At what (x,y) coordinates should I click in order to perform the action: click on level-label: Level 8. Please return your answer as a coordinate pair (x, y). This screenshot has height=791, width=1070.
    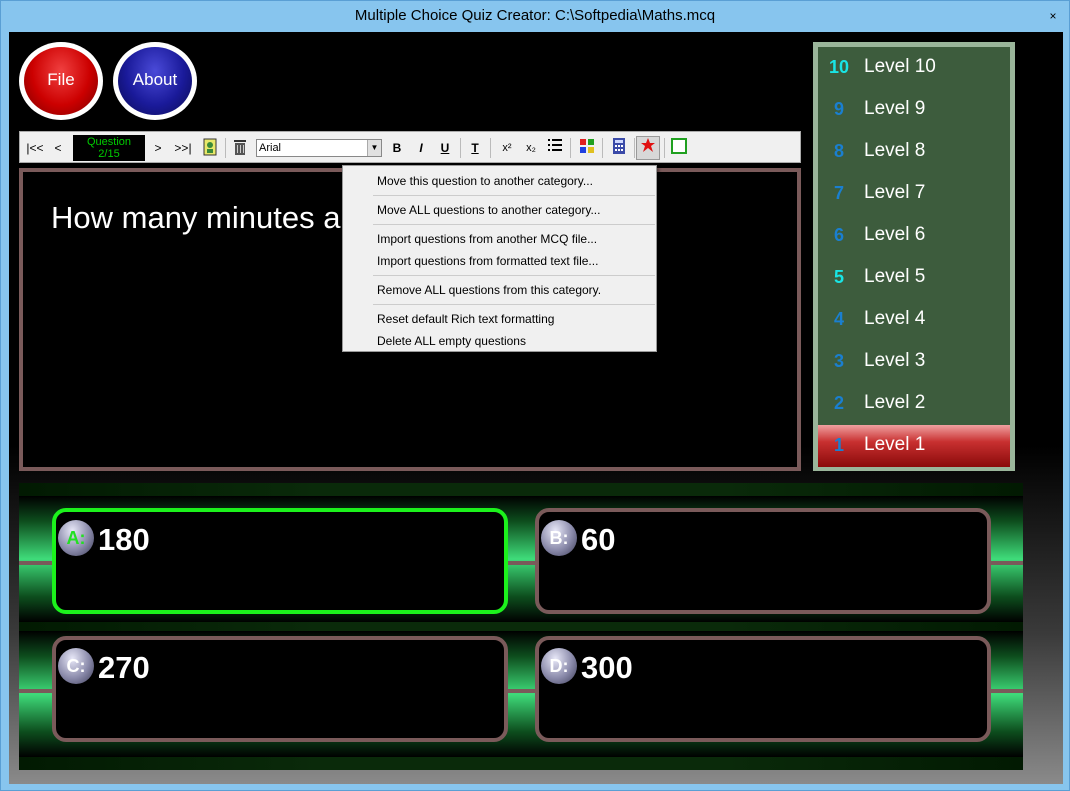
    Looking at the image, I should click on (895, 150).